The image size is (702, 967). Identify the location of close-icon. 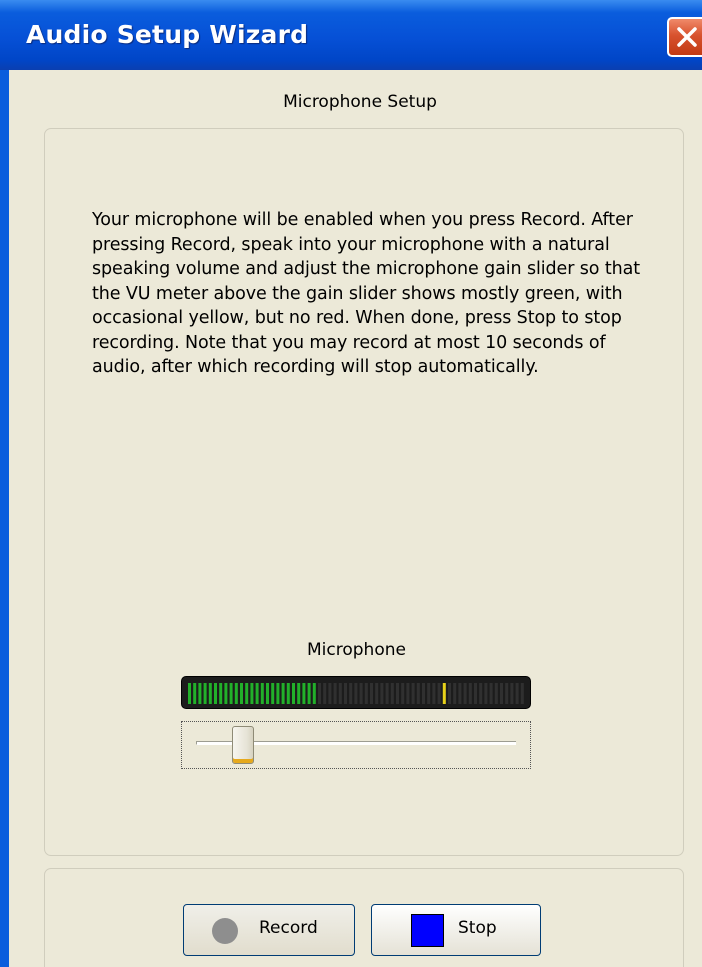
(687, 37).